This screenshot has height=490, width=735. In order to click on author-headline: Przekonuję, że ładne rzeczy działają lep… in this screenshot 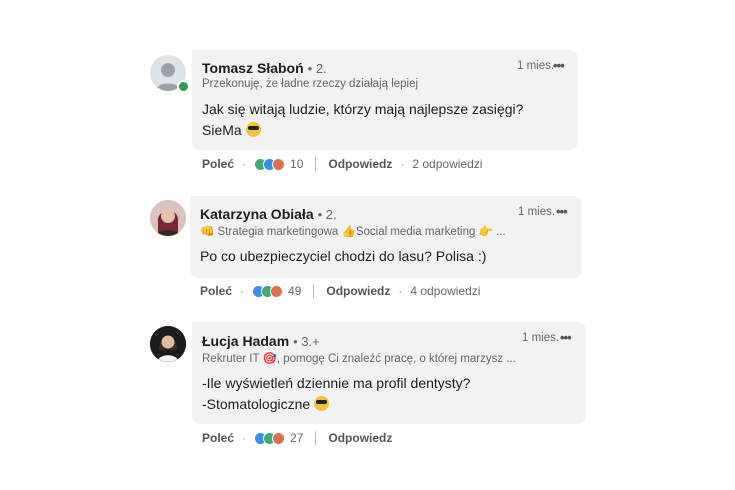, I will do `click(310, 84)`.